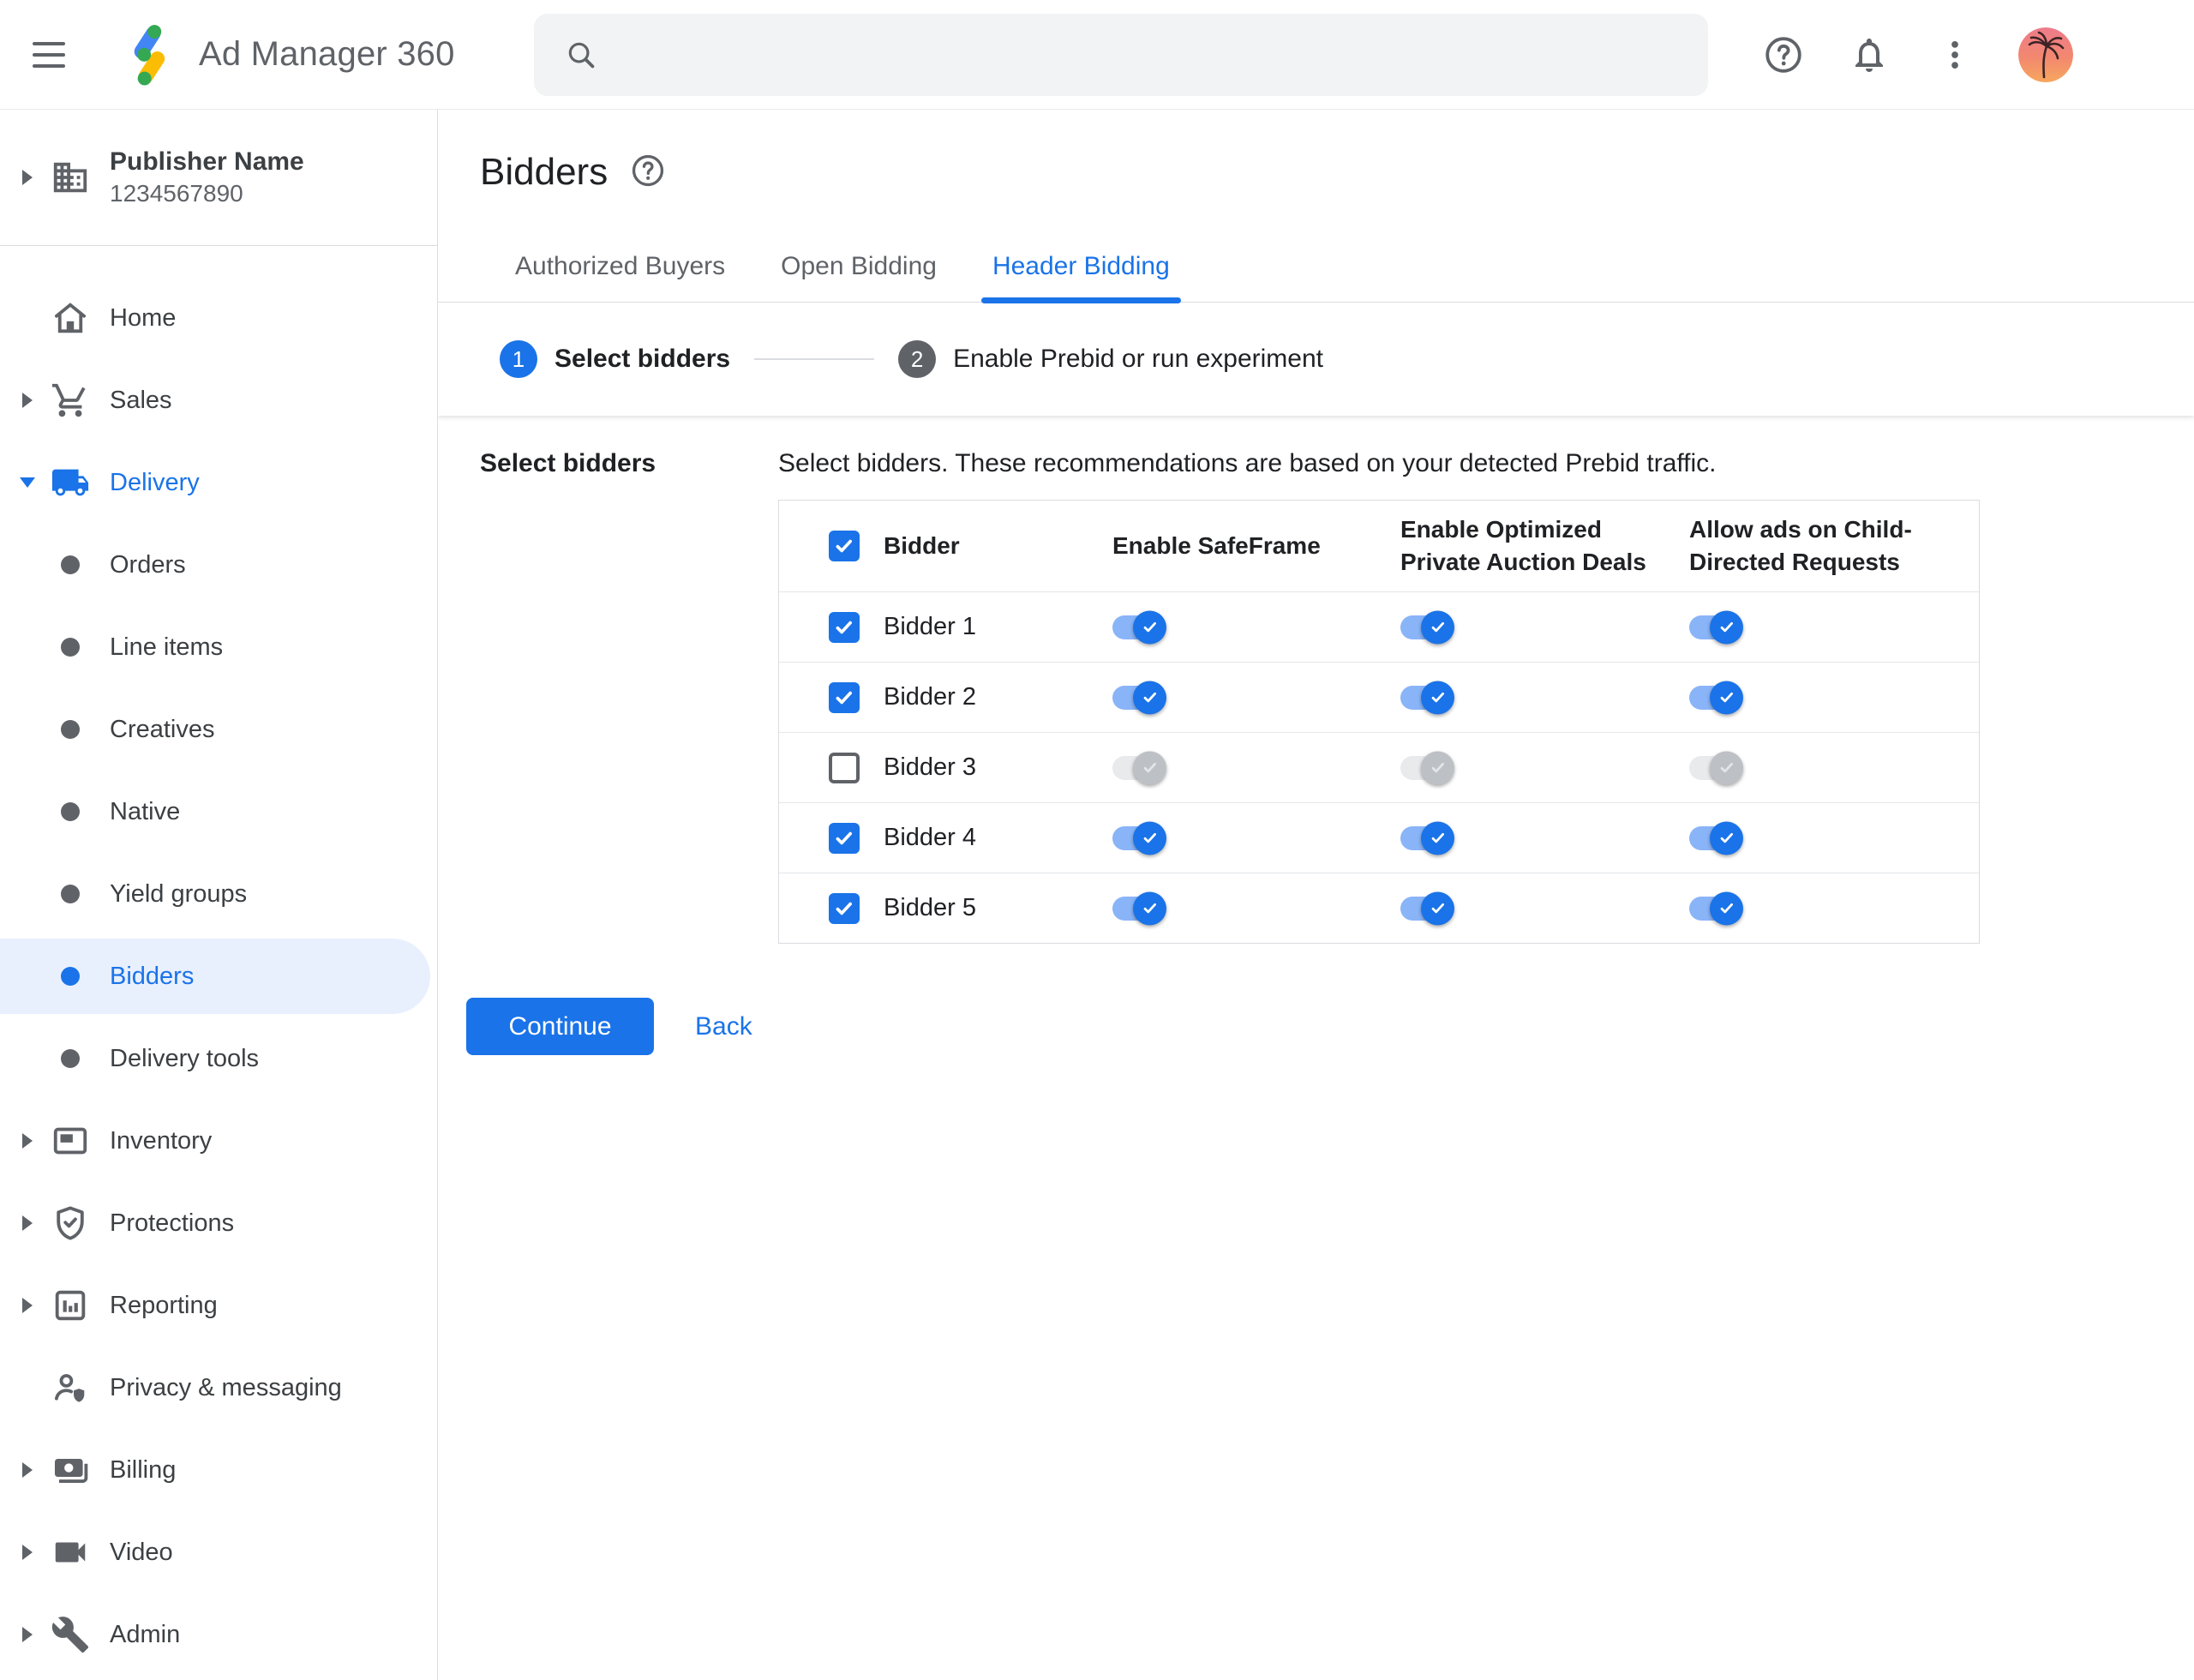 The image size is (2194, 1680). Describe the element at coordinates (218, 1141) in the screenshot. I see `sidebar-item-inventory: Inventory` at that location.